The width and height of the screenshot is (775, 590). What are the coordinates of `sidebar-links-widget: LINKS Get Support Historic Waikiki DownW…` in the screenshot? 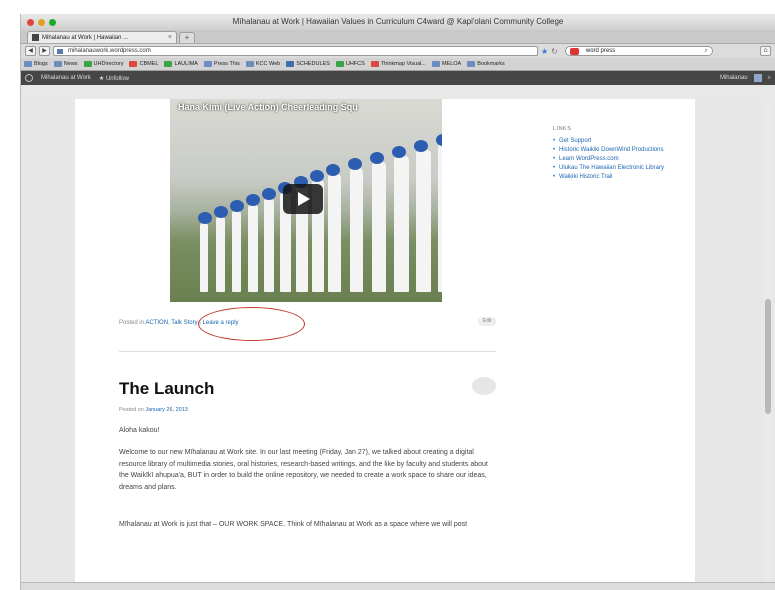 It's located at (613, 154).